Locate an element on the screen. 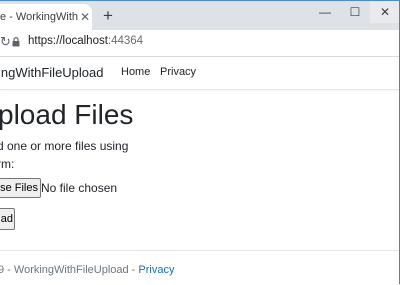 This screenshot has height=285, width=400. page-title: pload Files is located at coordinates (67, 114).